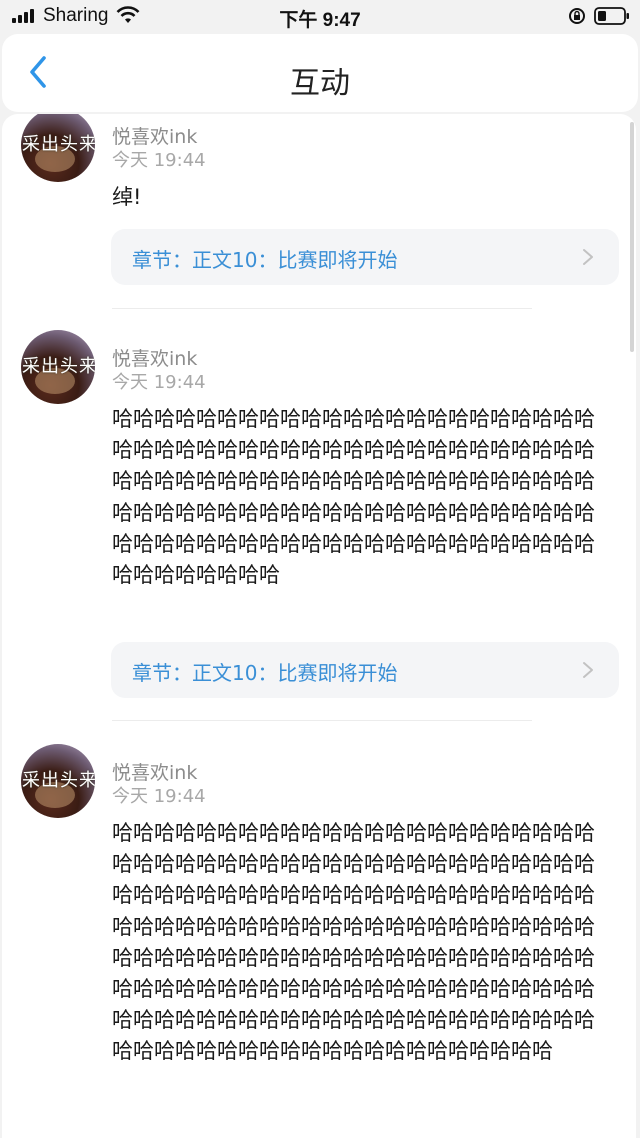  Describe the element at coordinates (577, 16) in the screenshot. I see `rotation-lock-icon` at that location.